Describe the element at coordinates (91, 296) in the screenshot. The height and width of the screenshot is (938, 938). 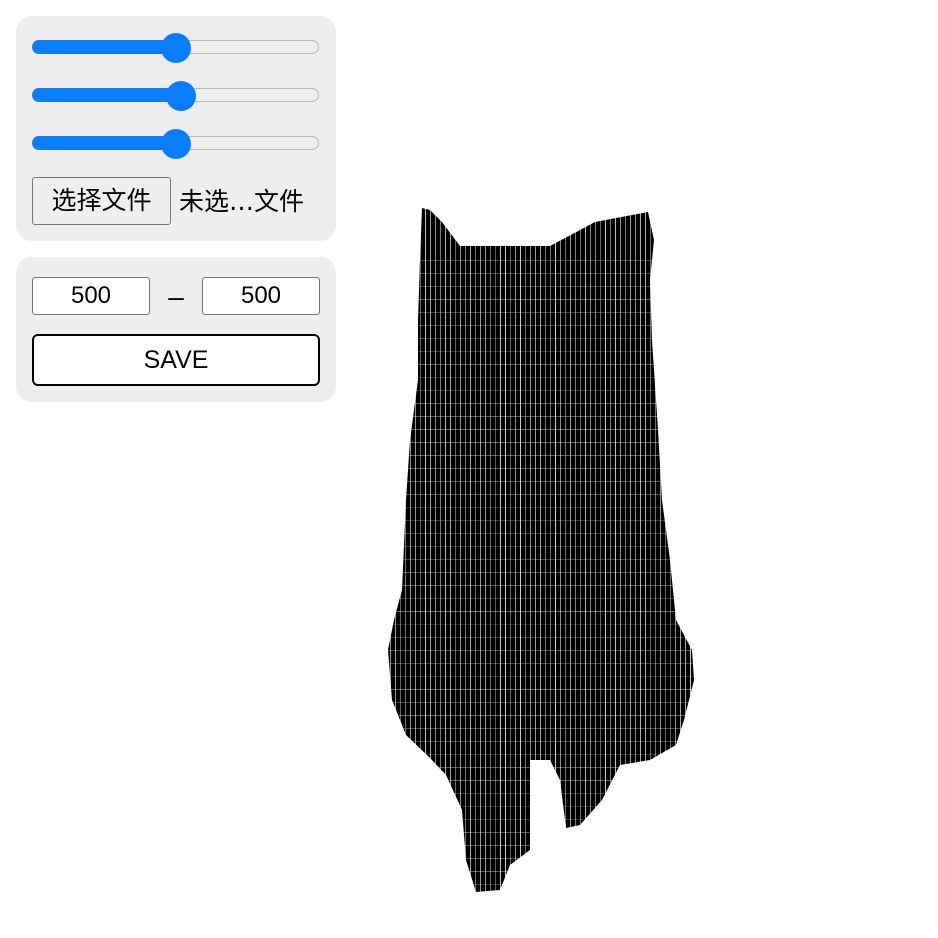
I see `width-input` at that location.